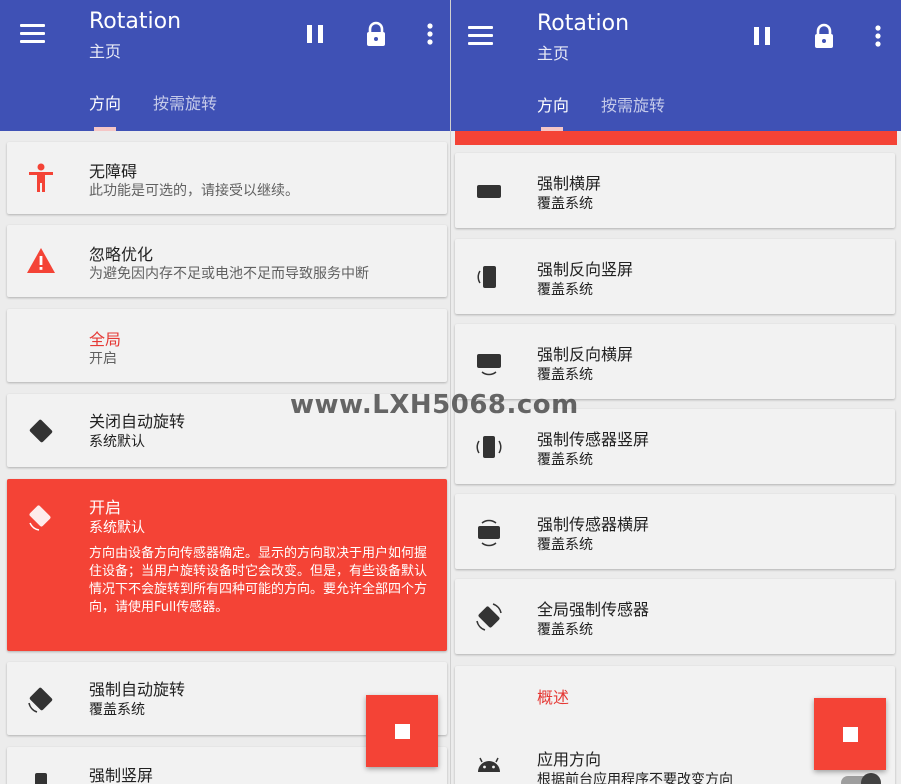 Image resolution: width=901 pixels, height=784 pixels. I want to click on card-global-section: 全局 开启, so click(227, 345).